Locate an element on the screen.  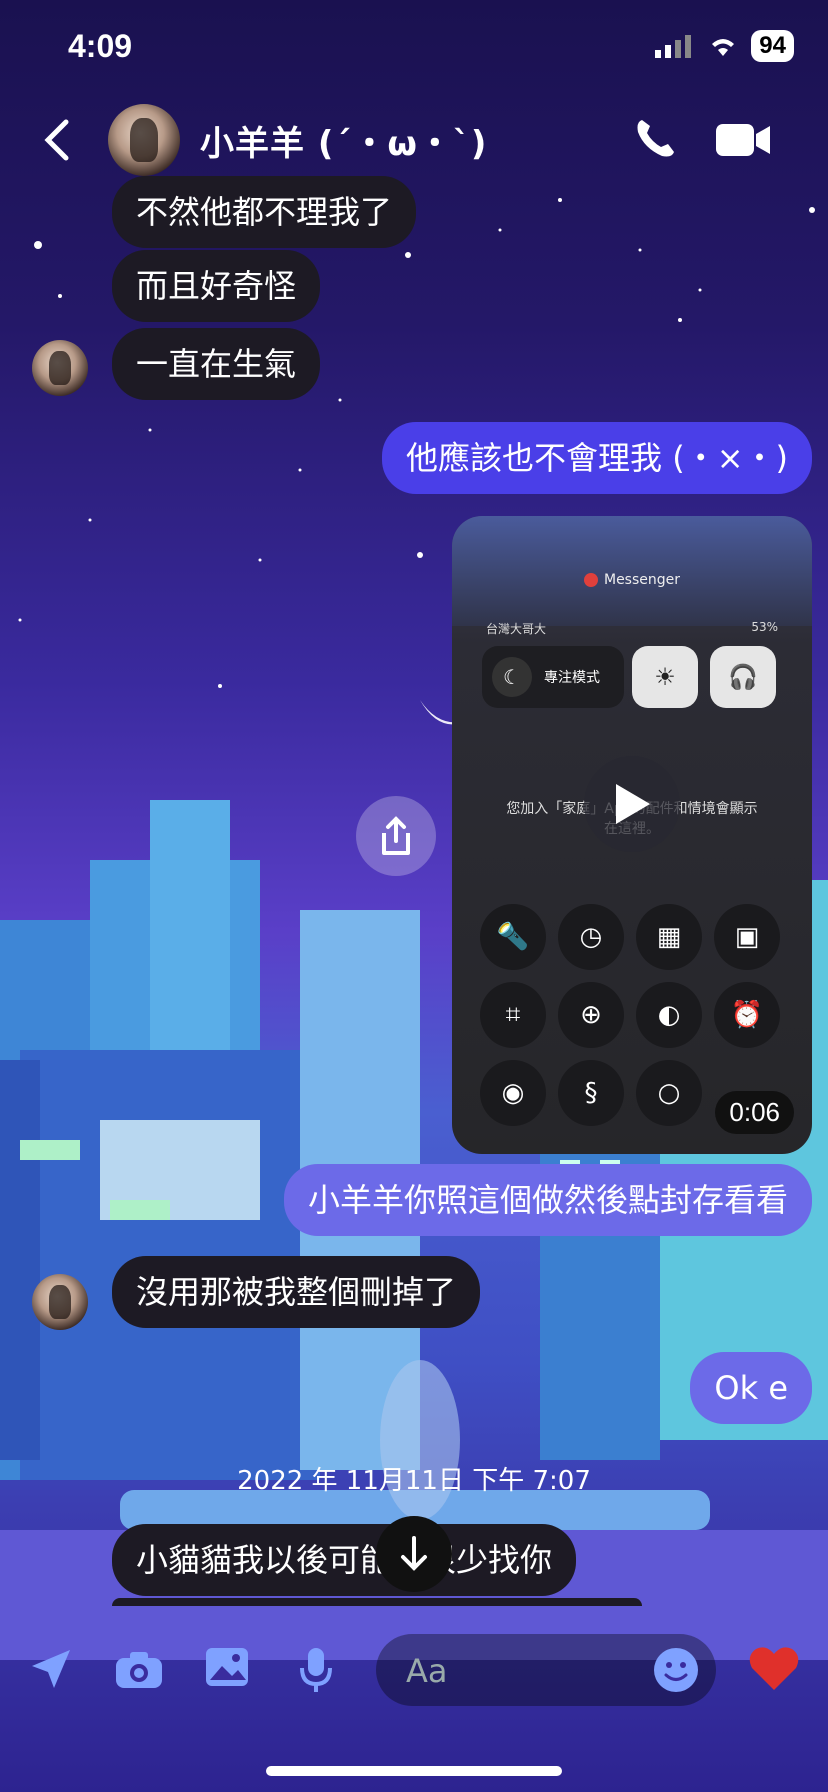
message-bubble-incoming: 小貓貓我以後可能會很少找你 is located at coordinates (344, 1560).